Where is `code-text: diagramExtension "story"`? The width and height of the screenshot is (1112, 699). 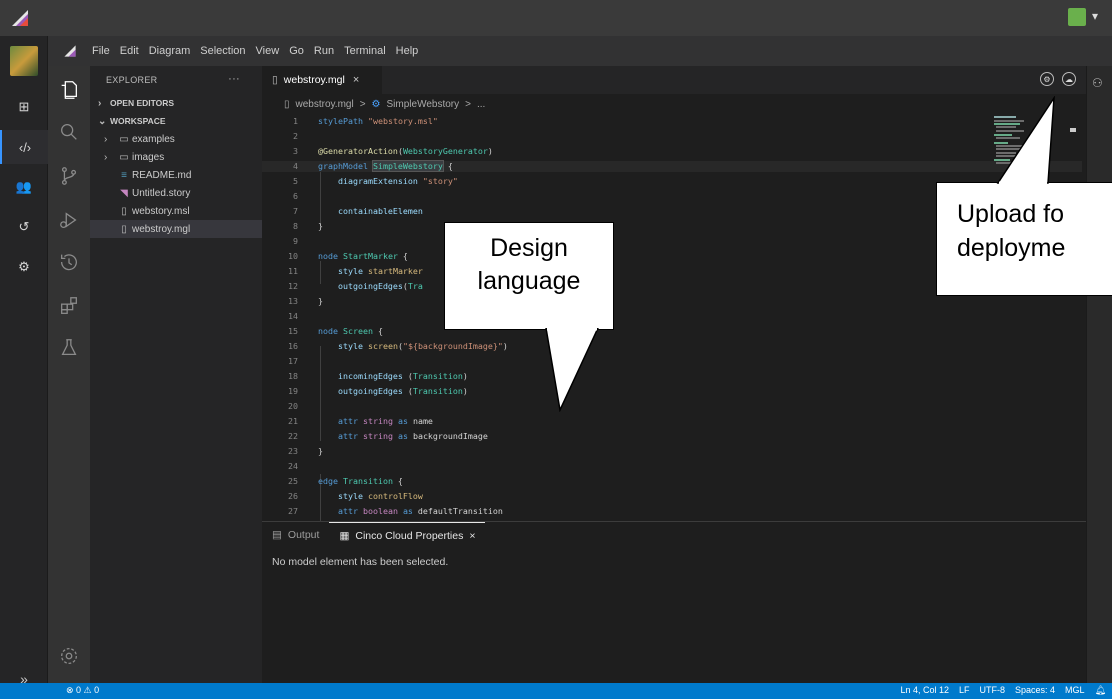 code-text: diagramExtension "story" is located at coordinates (397, 181).